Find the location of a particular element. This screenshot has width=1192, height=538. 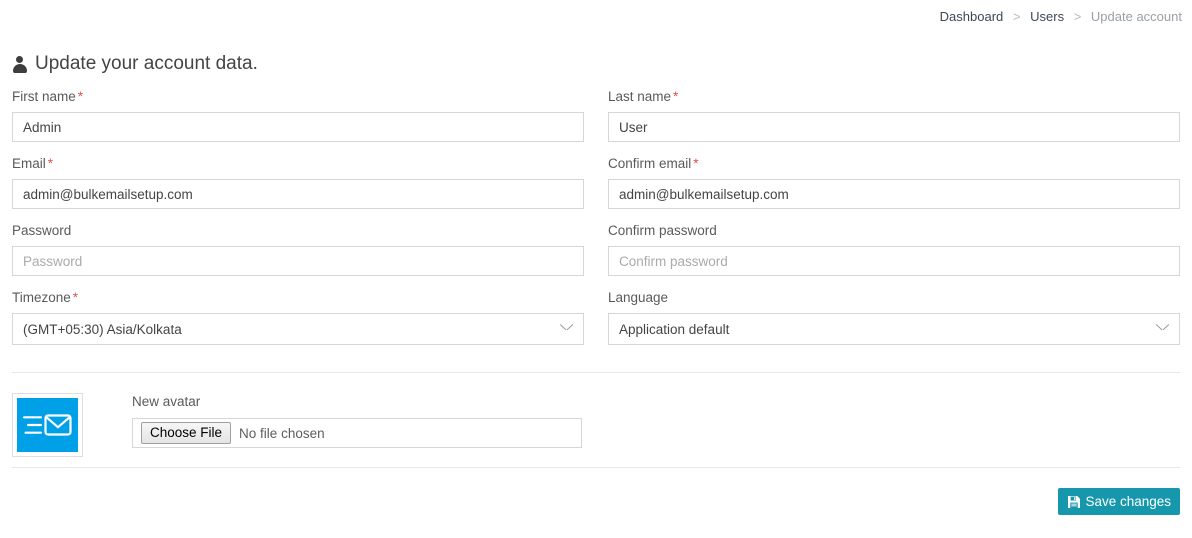

choose-file-button: Choose File is located at coordinates (186, 433).